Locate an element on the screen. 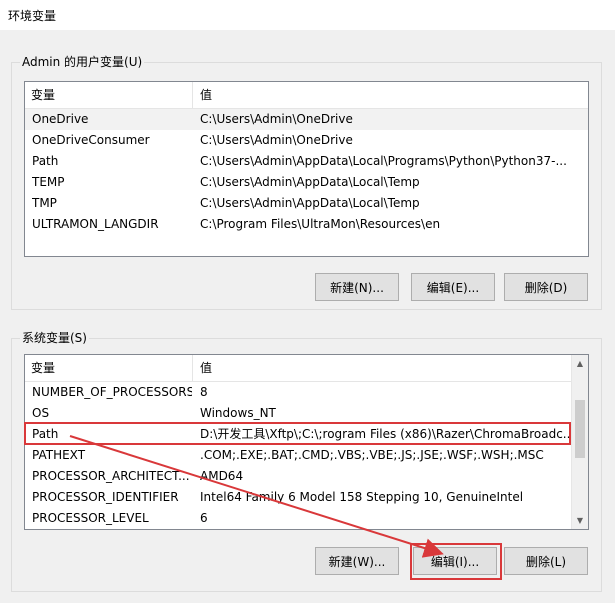 The height and width of the screenshot is (603, 615). table-row: TMP C:\Users\Admin\AppData\Local\Temp is located at coordinates (306, 203).